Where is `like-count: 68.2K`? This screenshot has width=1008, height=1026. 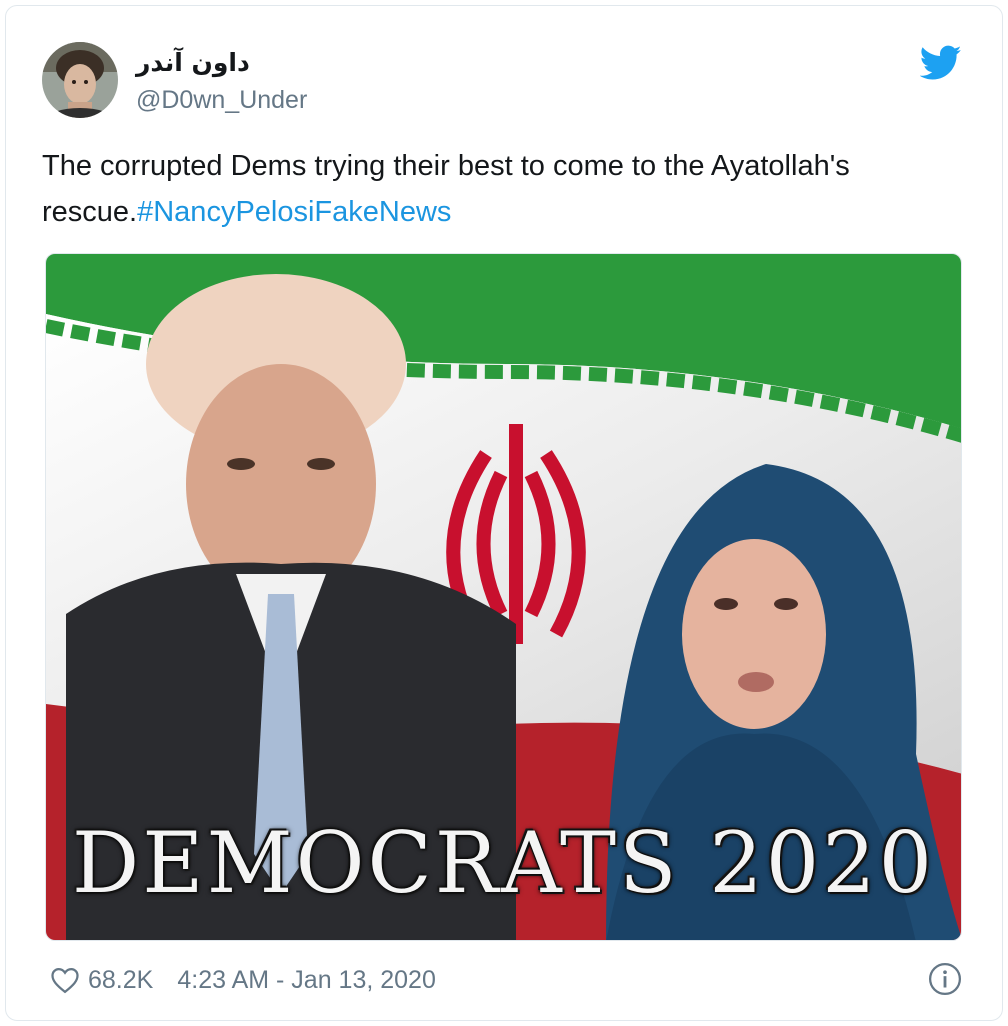
like-count: 68.2K is located at coordinates (120, 980).